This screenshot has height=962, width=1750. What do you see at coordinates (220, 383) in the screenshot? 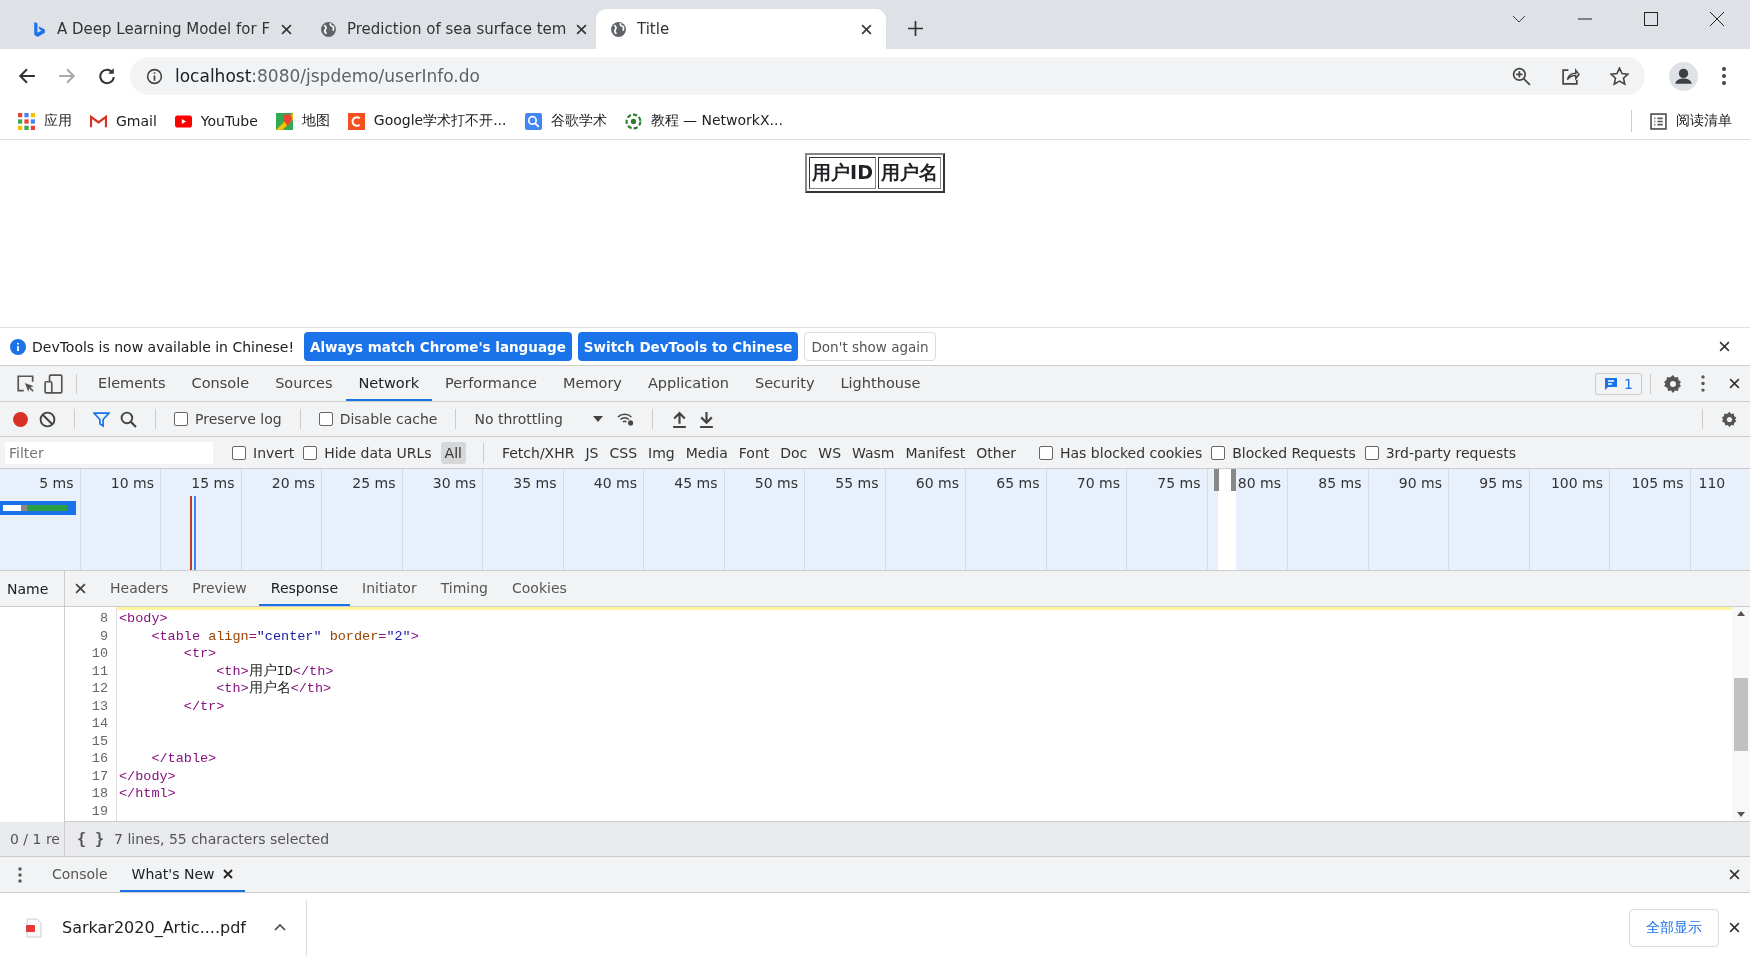
I see `devtools-tab: Console` at bounding box center [220, 383].